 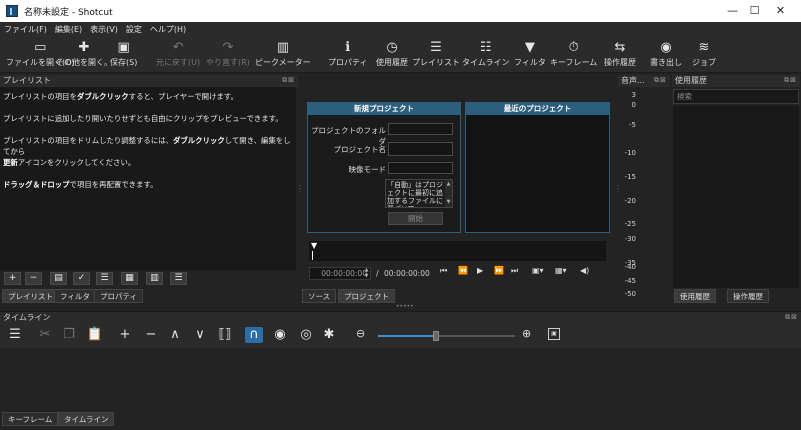 What do you see at coordinates (400, 29) in the screenshot?
I see `menu-bar: ファイル(F) 編集(E) 表示(V) 設定 ヘルプ(H)` at bounding box center [400, 29].